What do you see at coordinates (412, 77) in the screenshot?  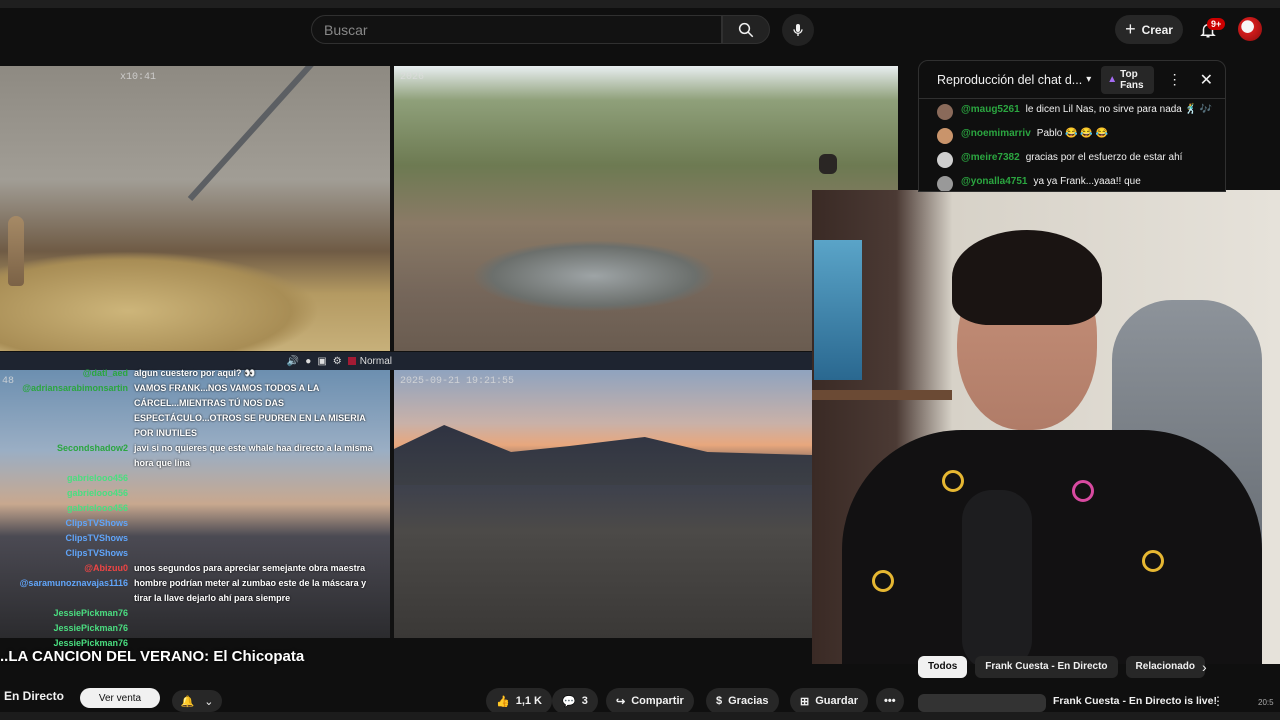 I see `cam2-timestamp: 2026` at bounding box center [412, 77].